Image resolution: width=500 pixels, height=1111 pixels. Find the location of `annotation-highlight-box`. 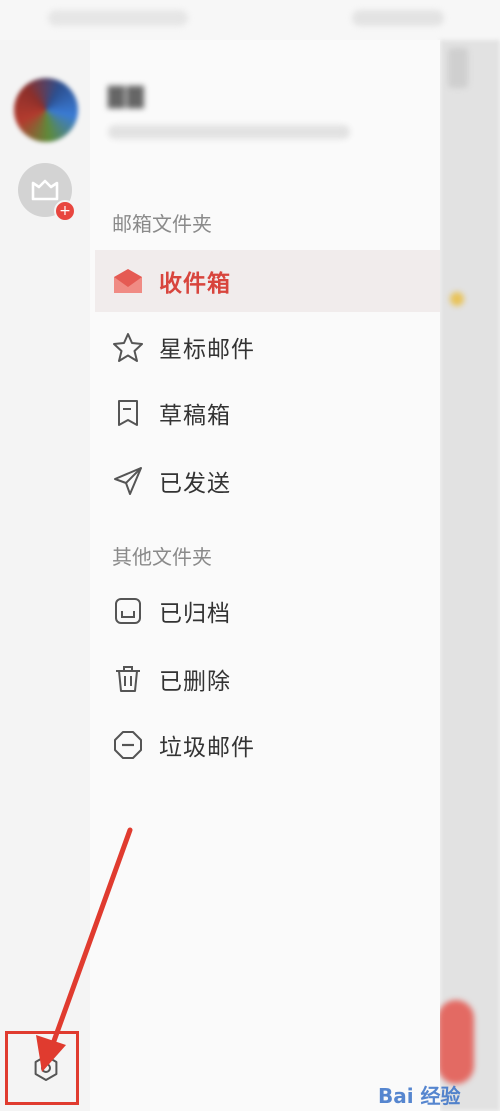

annotation-highlight-box is located at coordinates (42, 1068).